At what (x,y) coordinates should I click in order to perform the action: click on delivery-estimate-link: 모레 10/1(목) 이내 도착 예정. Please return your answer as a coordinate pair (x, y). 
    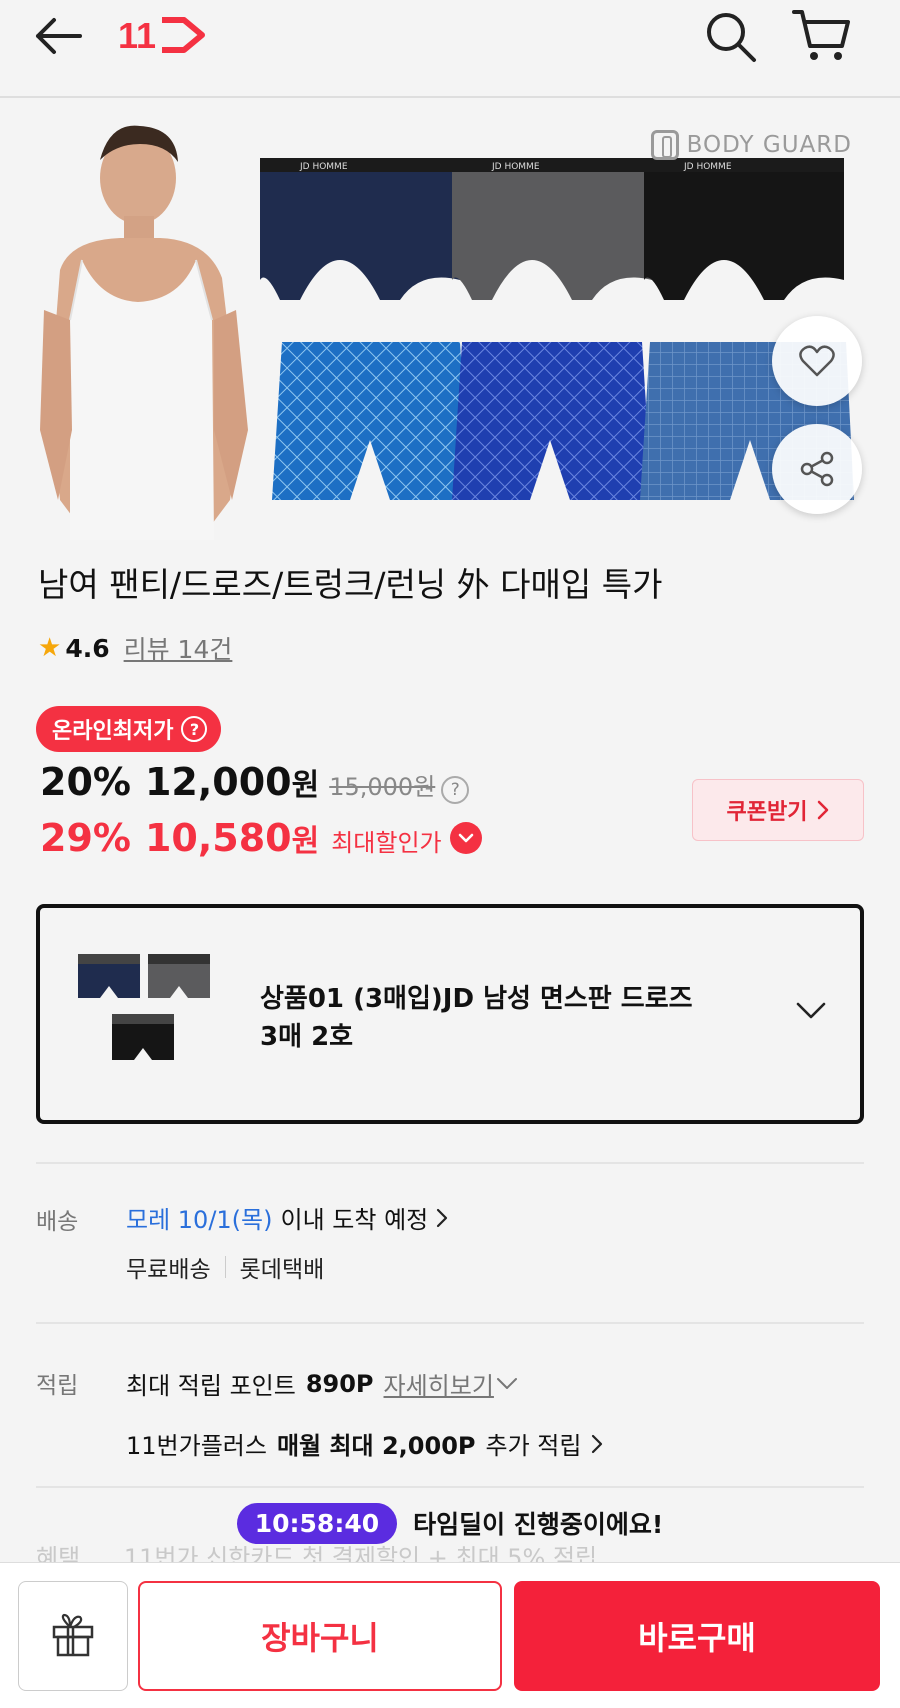
    Looking at the image, I should click on (287, 1217).